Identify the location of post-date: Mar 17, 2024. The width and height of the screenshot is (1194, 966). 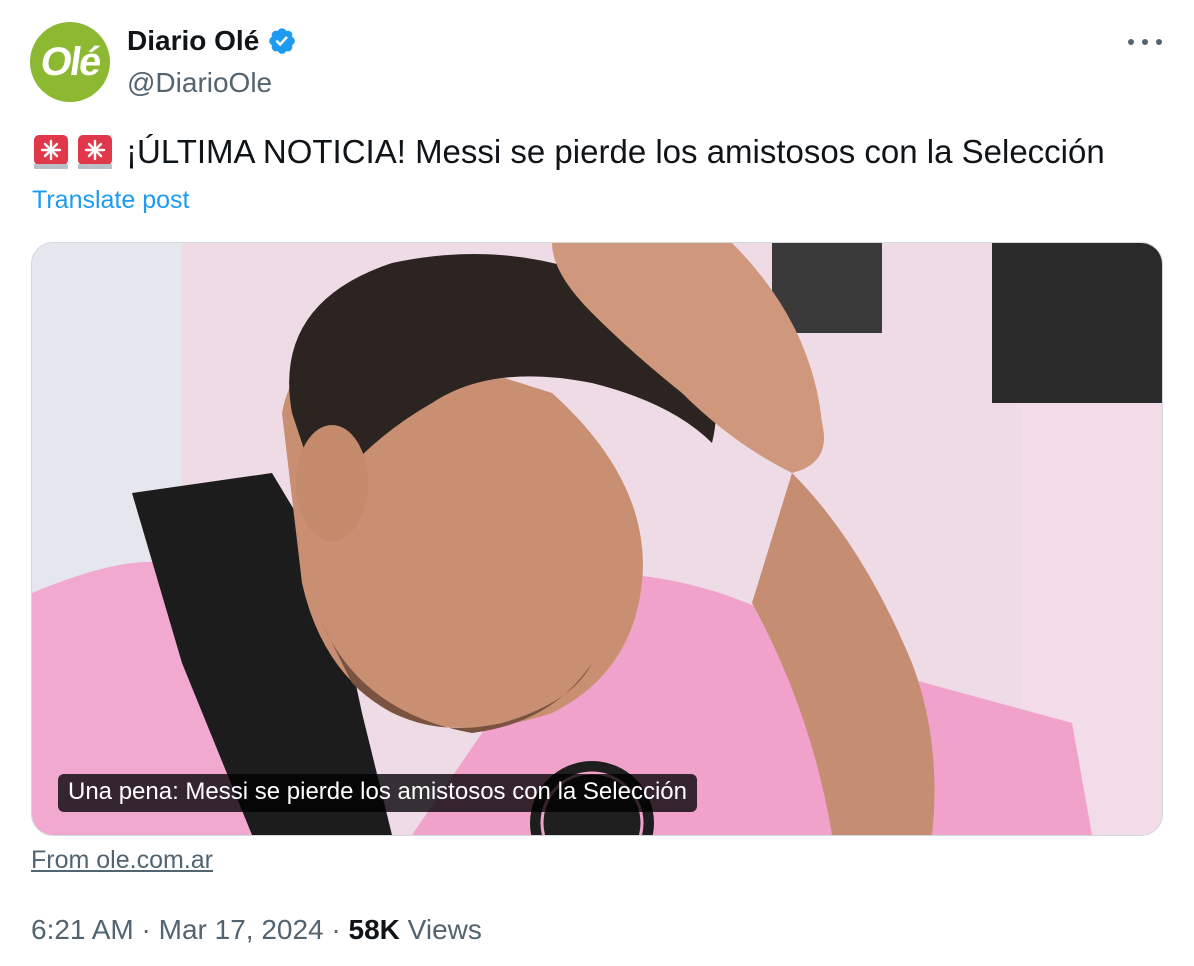
(241, 929).